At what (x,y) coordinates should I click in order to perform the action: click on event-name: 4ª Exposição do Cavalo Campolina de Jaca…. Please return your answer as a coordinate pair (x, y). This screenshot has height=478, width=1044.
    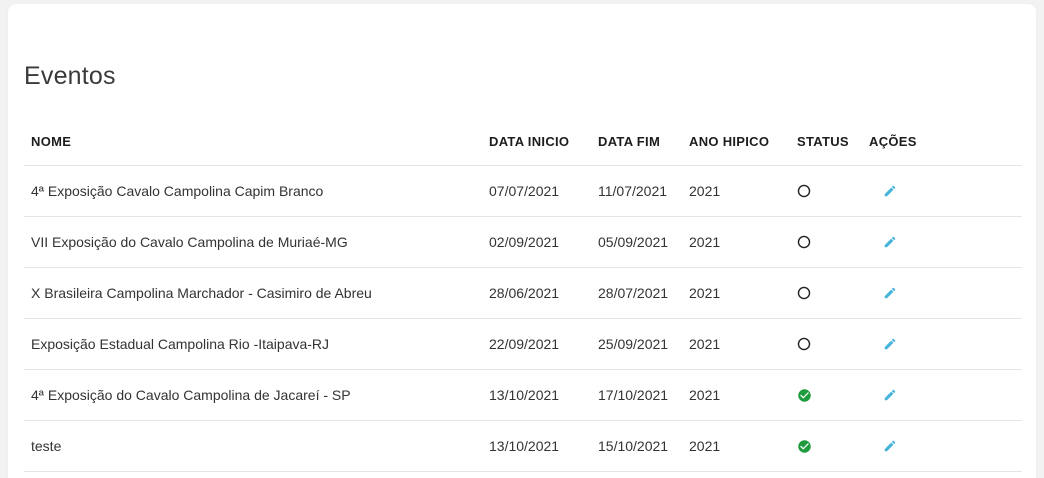
    Looking at the image, I should click on (191, 395).